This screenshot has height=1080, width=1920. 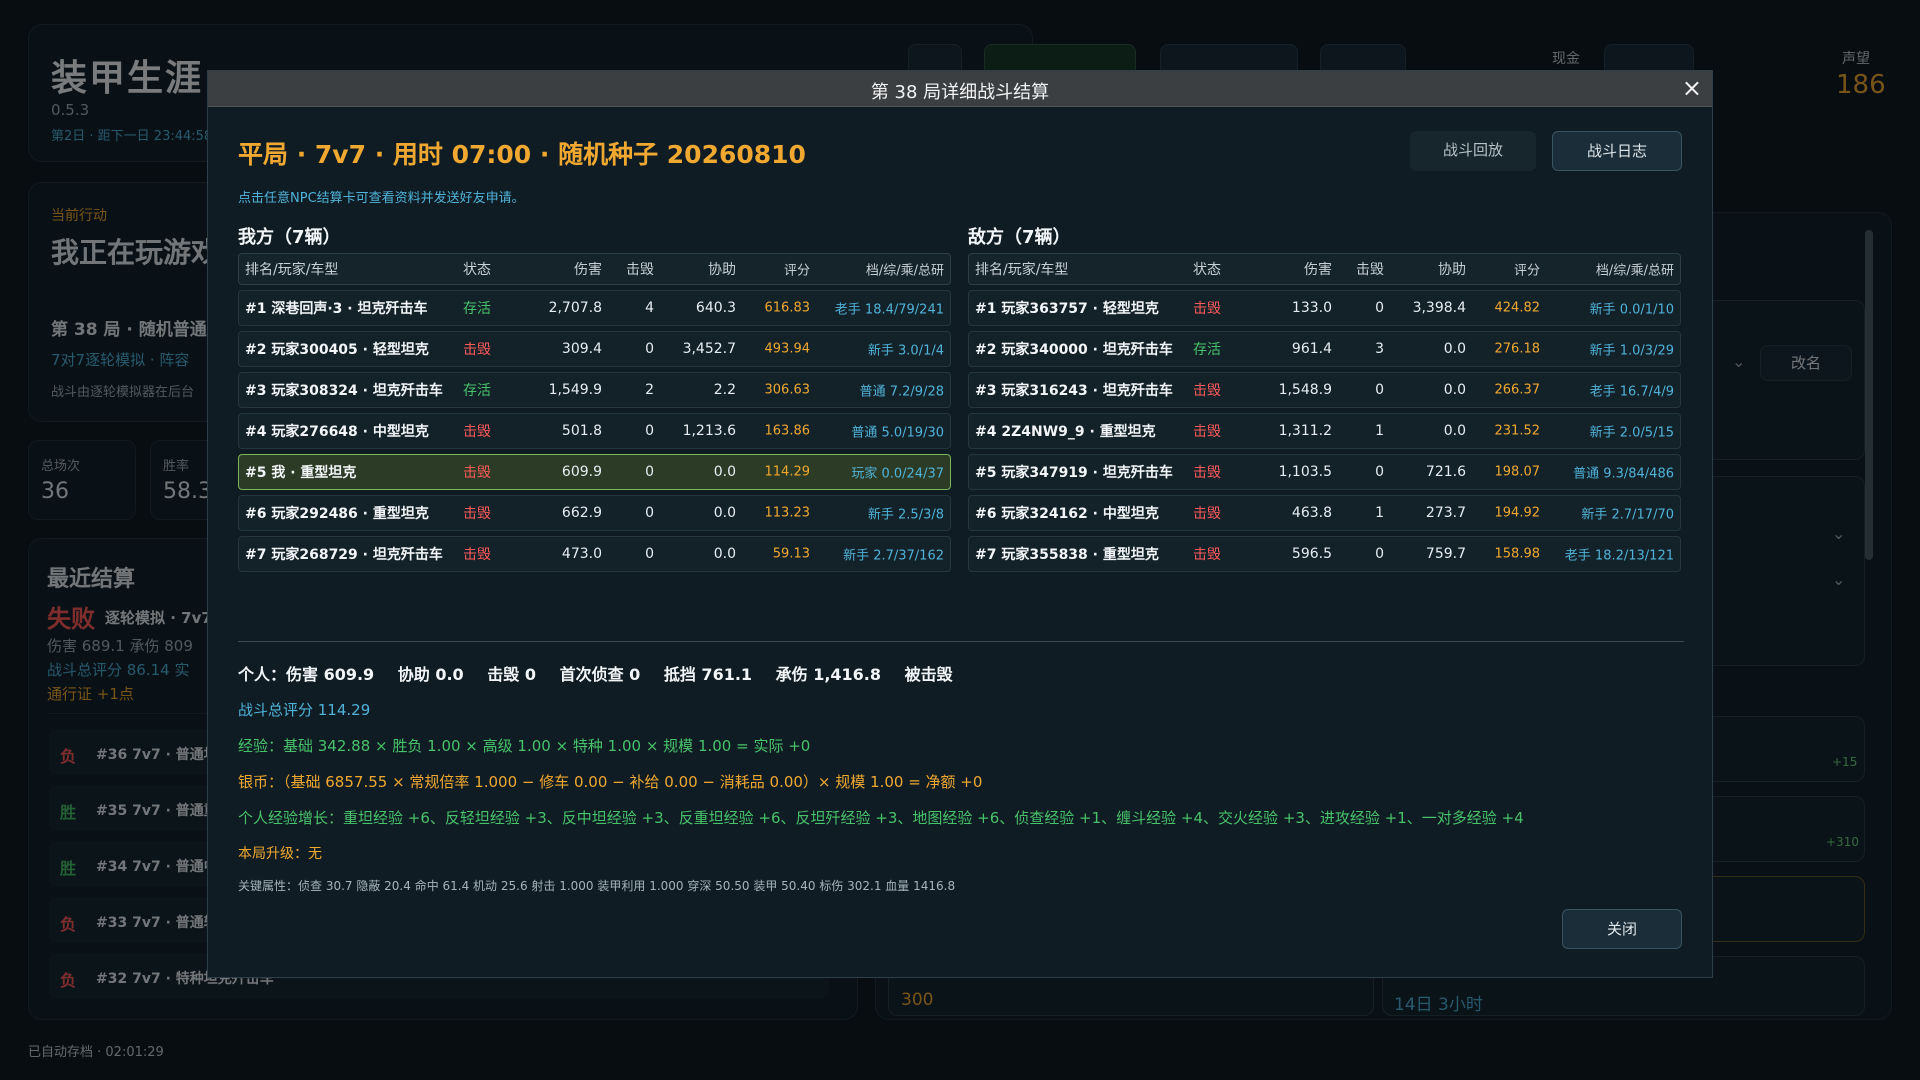 I want to click on battle-headline: 平局 · 7v7 · 用时 07:00 · 随机种子 20260810, so click(x=522, y=154).